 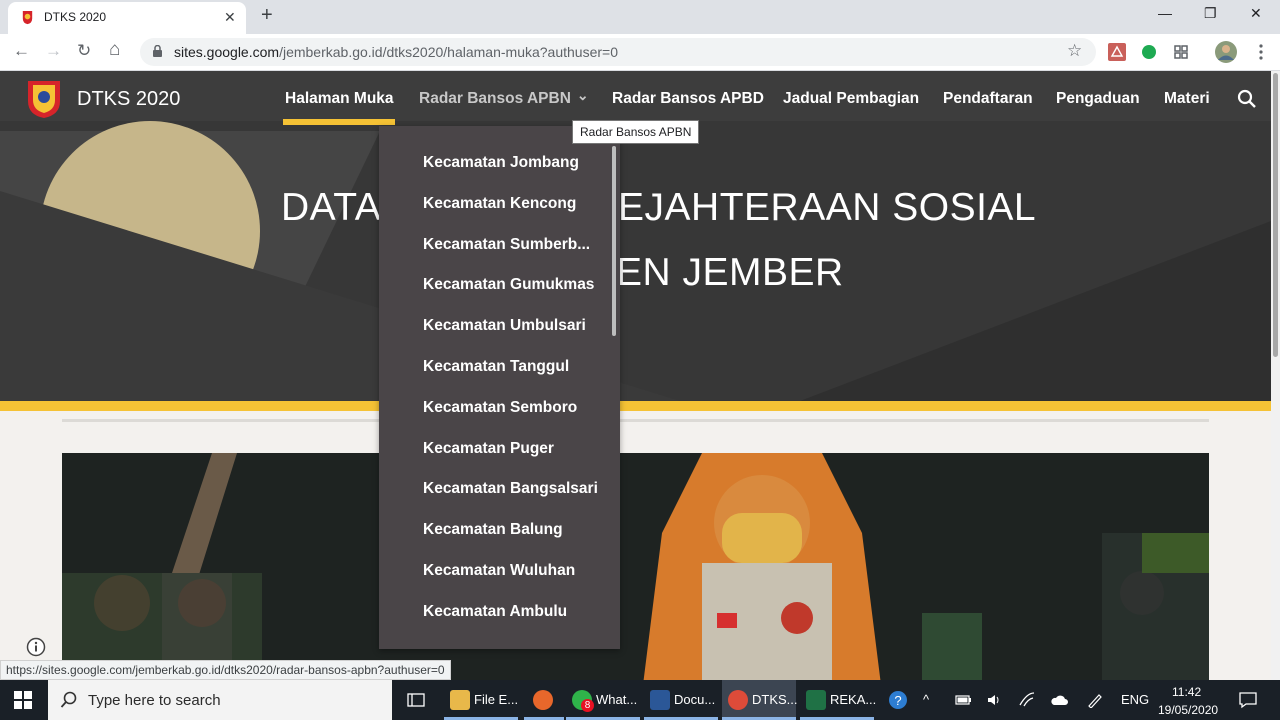 What do you see at coordinates (53, 51) in the screenshot?
I see `forward-button: →` at bounding box center [53, 51].